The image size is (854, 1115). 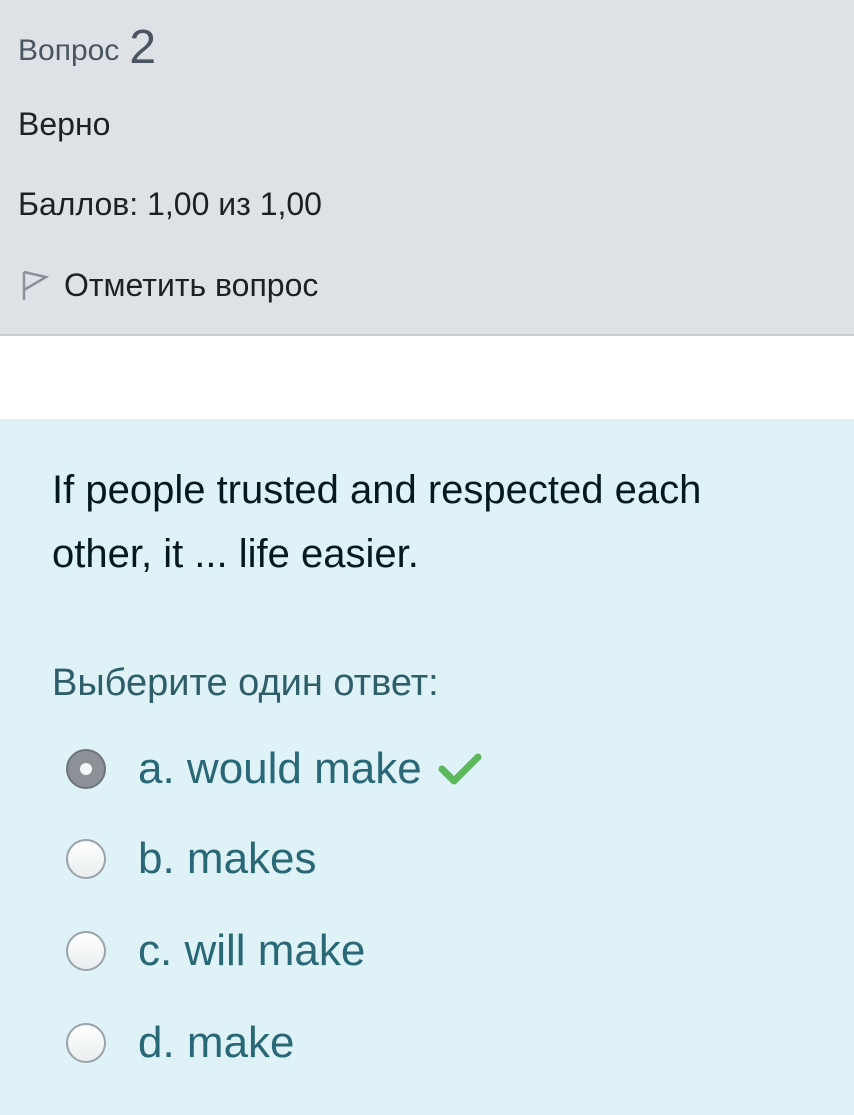 What do you see at coordinates (280, 768) in the screenshot?
I see `answer-option-label: a. would make` at bounding box center [280, 768].